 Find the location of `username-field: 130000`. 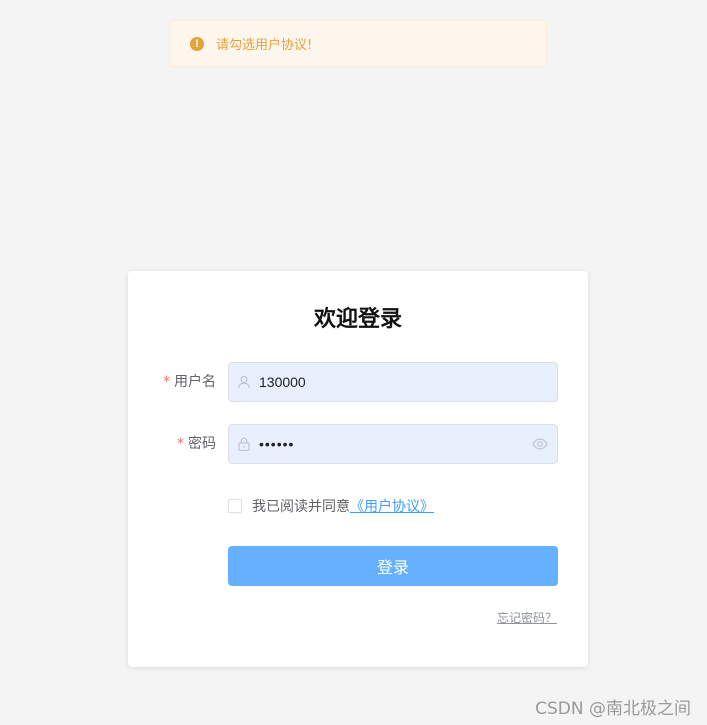

username-field: 130000 is located at coordinates (393, 382).